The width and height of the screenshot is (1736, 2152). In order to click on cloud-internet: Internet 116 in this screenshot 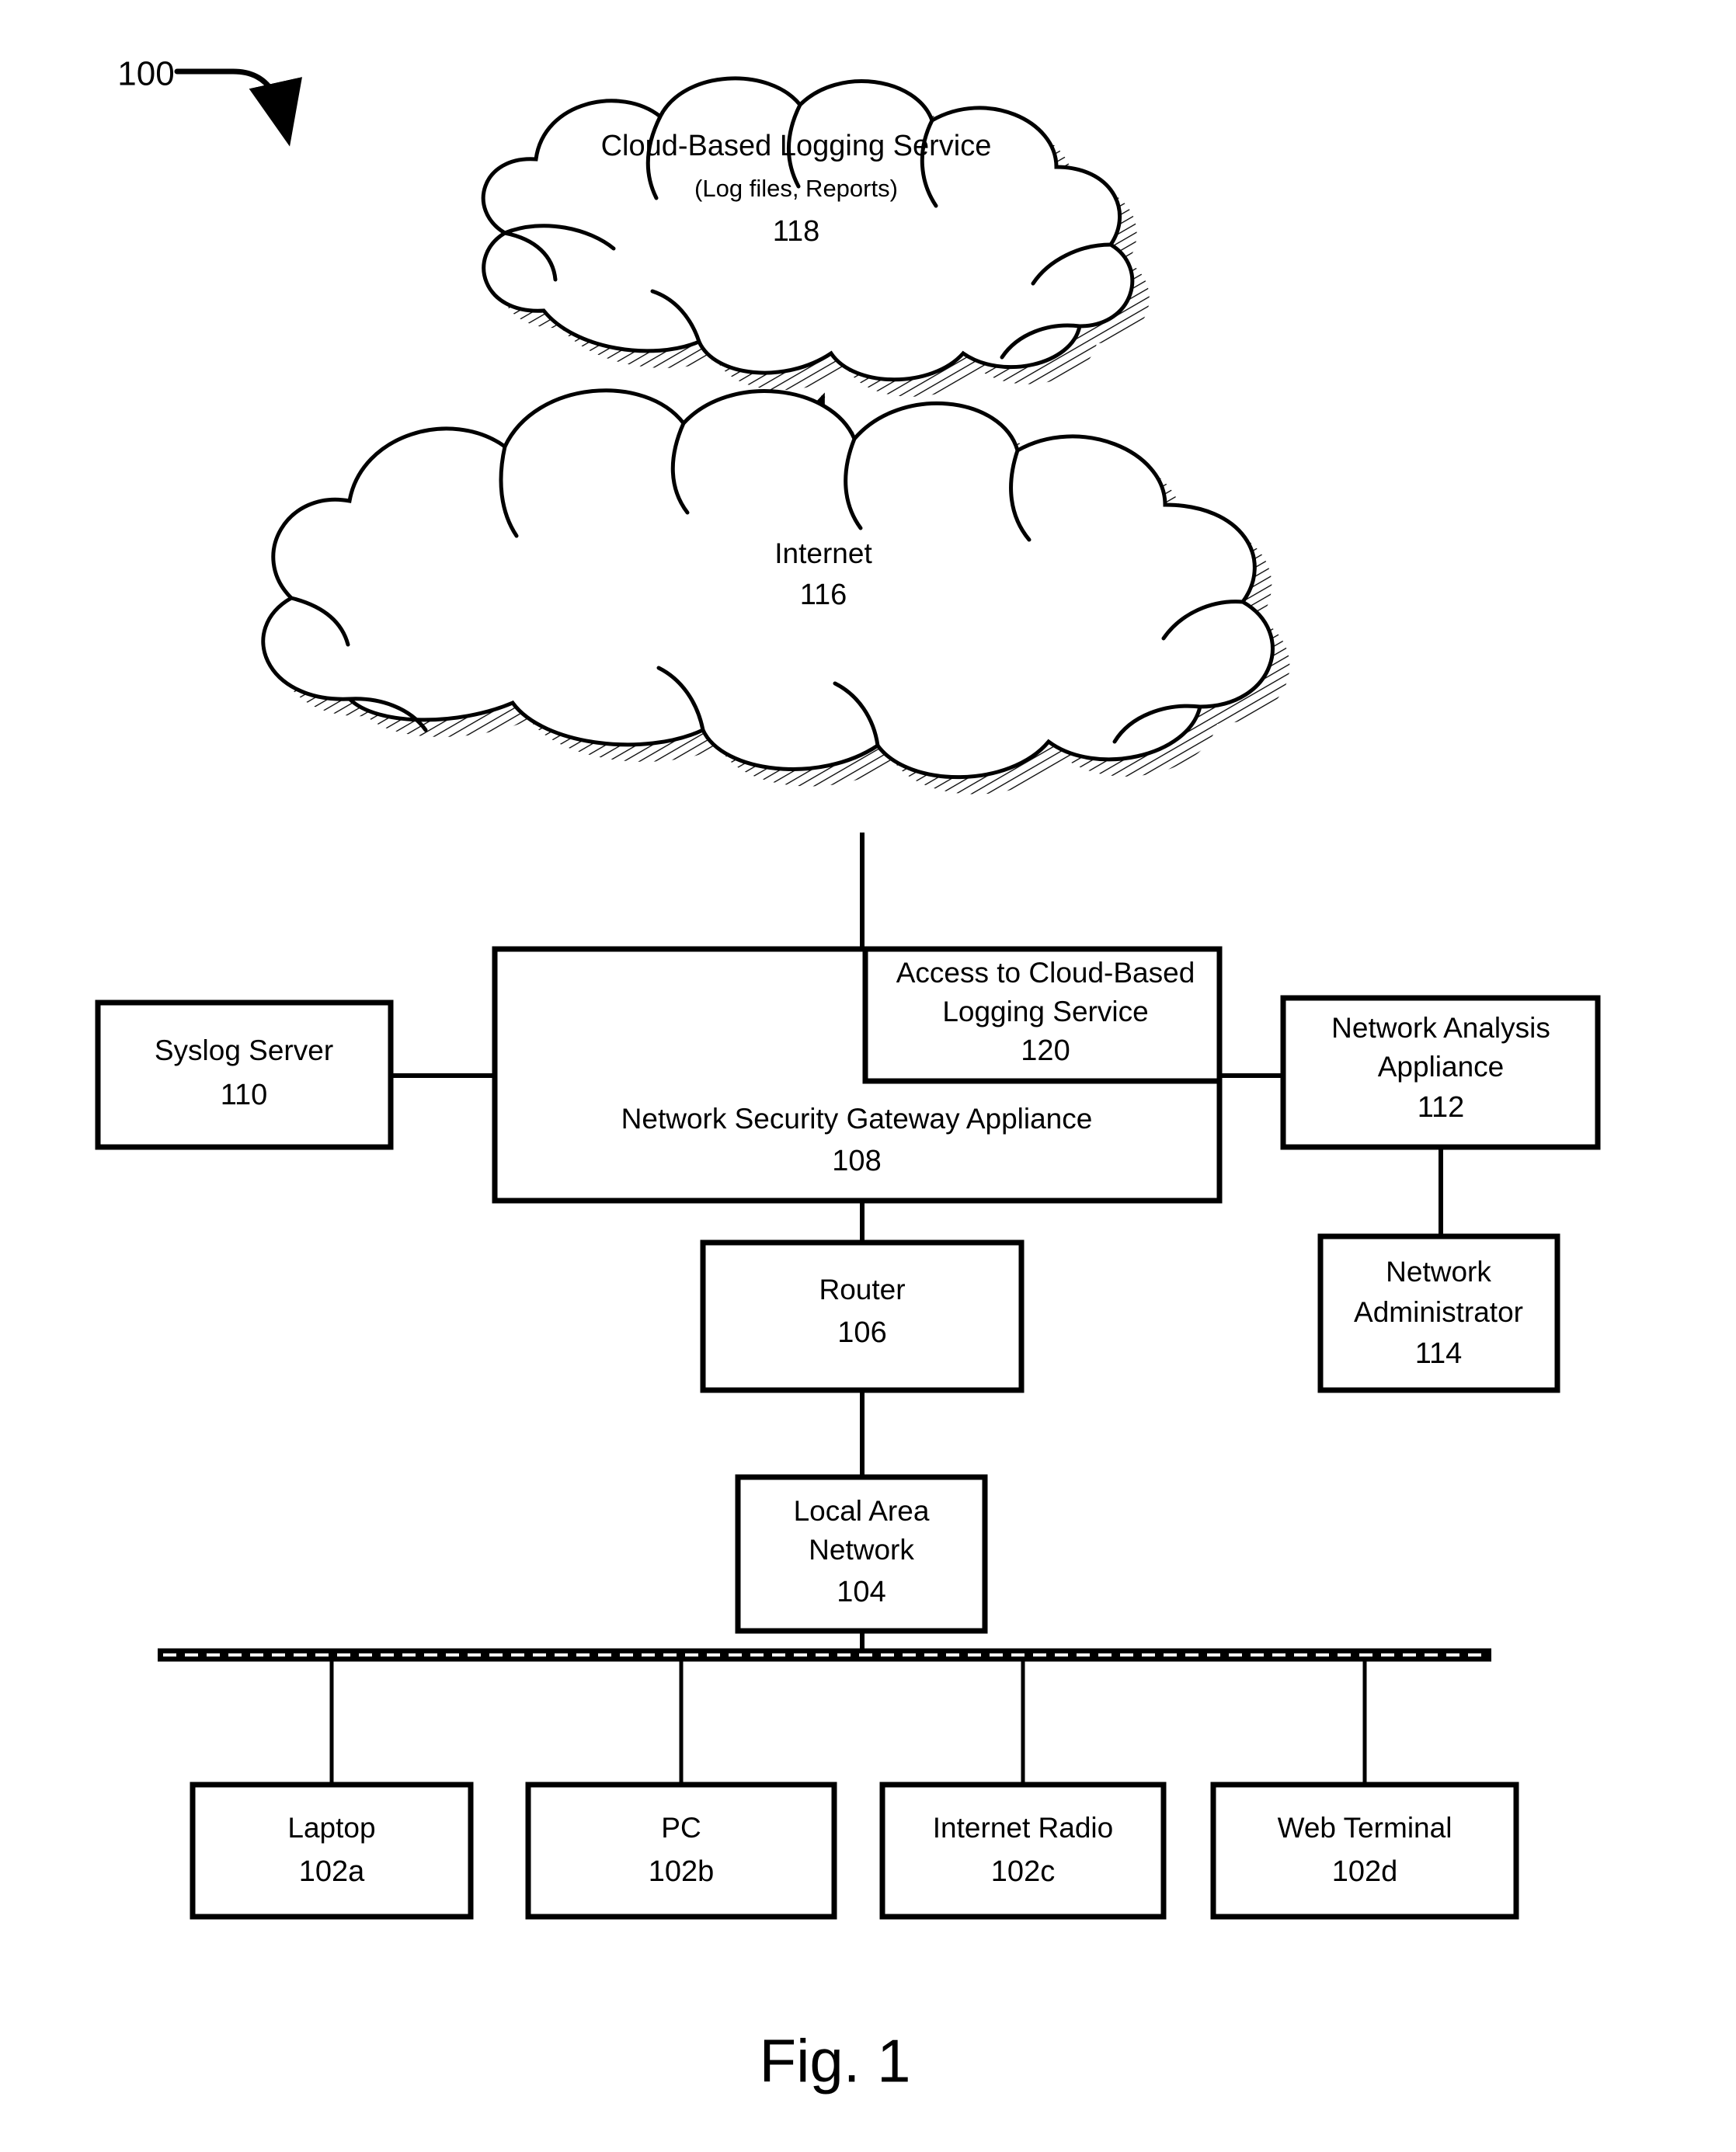, I will do `click(776, 592)`.